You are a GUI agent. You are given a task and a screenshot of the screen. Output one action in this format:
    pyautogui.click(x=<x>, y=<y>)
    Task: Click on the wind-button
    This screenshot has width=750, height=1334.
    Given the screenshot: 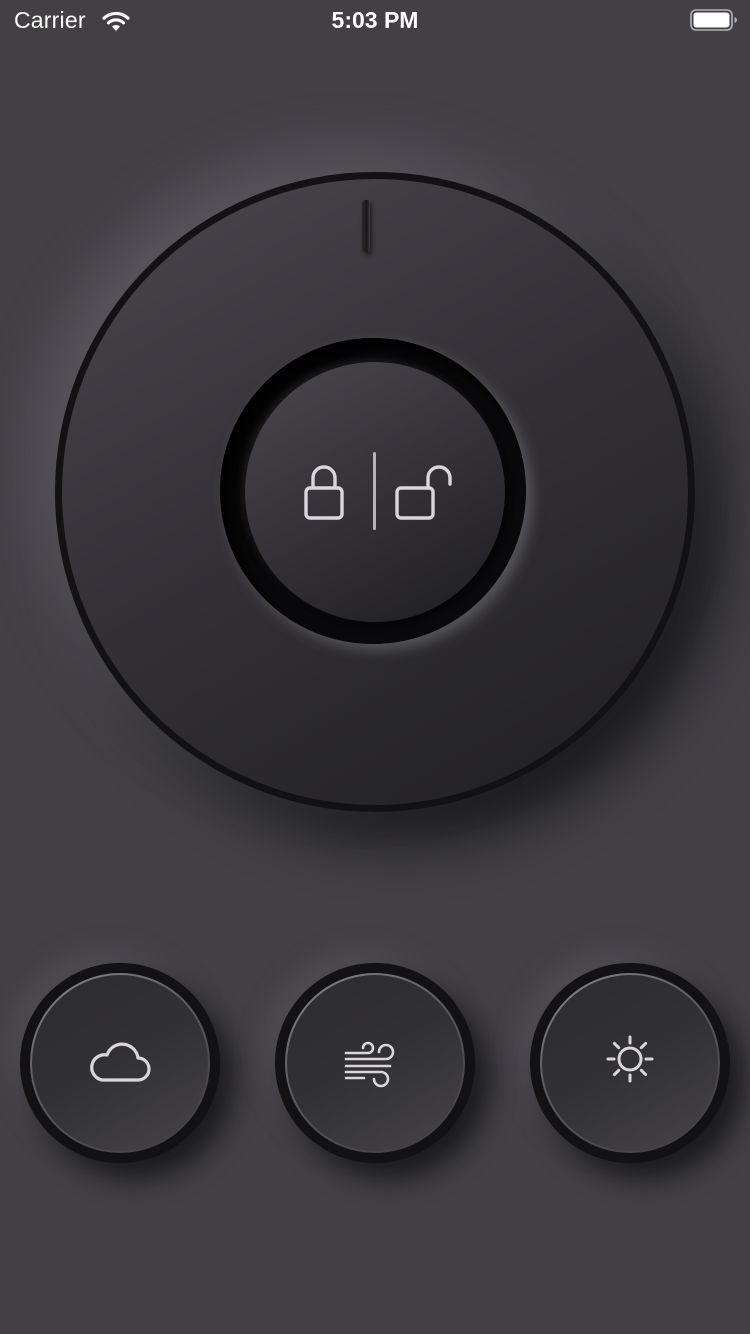 What is the action you would take?
    pyautogui.click(x=375, y=1063)
    